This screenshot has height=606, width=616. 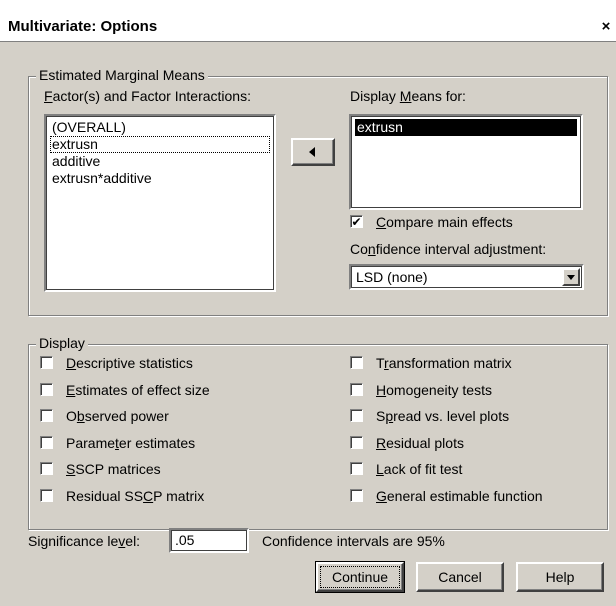 What do you see at coordinates (466, 277) in the screenshot?
I see `ci-adjustment-dropdown: LSD (none)` at bounding box center [466, 277].